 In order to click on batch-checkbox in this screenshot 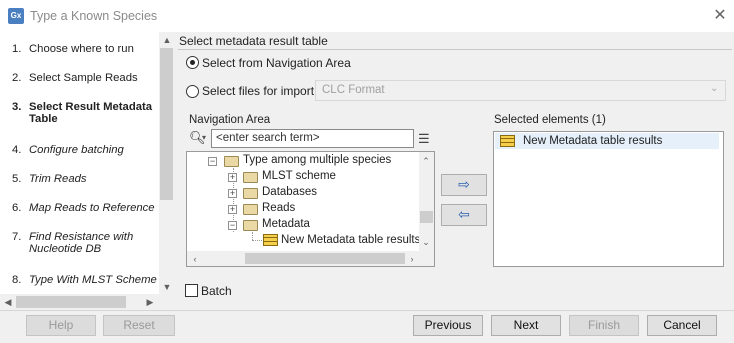, I will do `click(191, 290)`.